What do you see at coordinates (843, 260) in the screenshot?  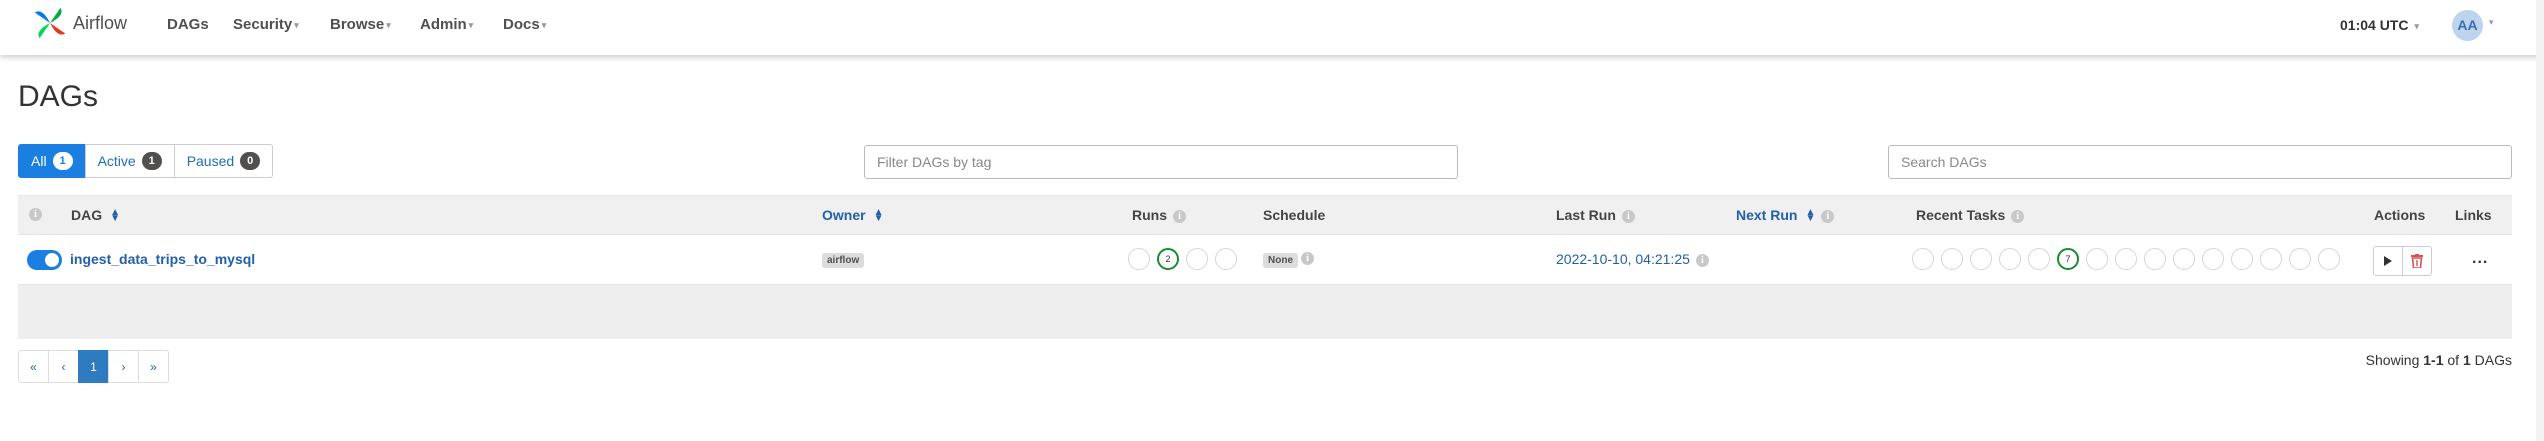 I see `owner-tag: airflow` at bounding box center [843, 260].